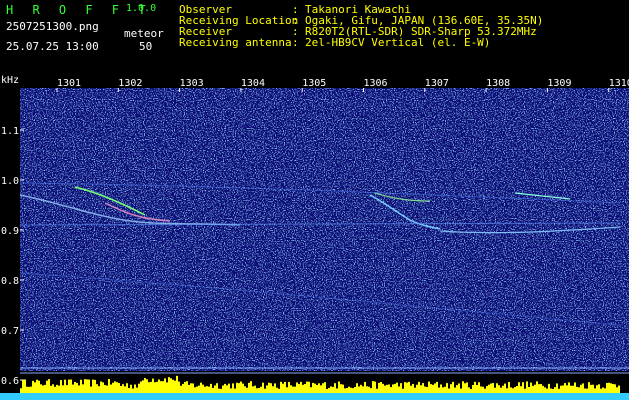 Image resolution: width=629 pixels, height=400 pixels. What do you see at coordinates (10, 331) in the screenshot?
I see `y-tick-label: 0.7` at bounding box center [10, 331].